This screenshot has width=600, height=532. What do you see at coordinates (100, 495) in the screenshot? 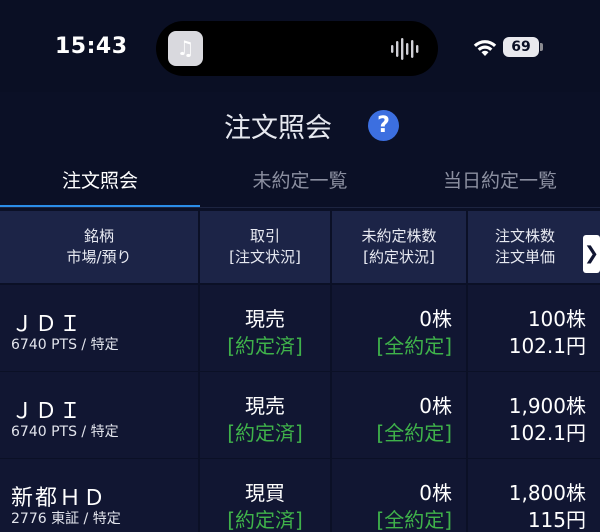
I see `stock-cell: 新都ＨＤ 2776 東証 / 特定` at bounding box center [100, 495].